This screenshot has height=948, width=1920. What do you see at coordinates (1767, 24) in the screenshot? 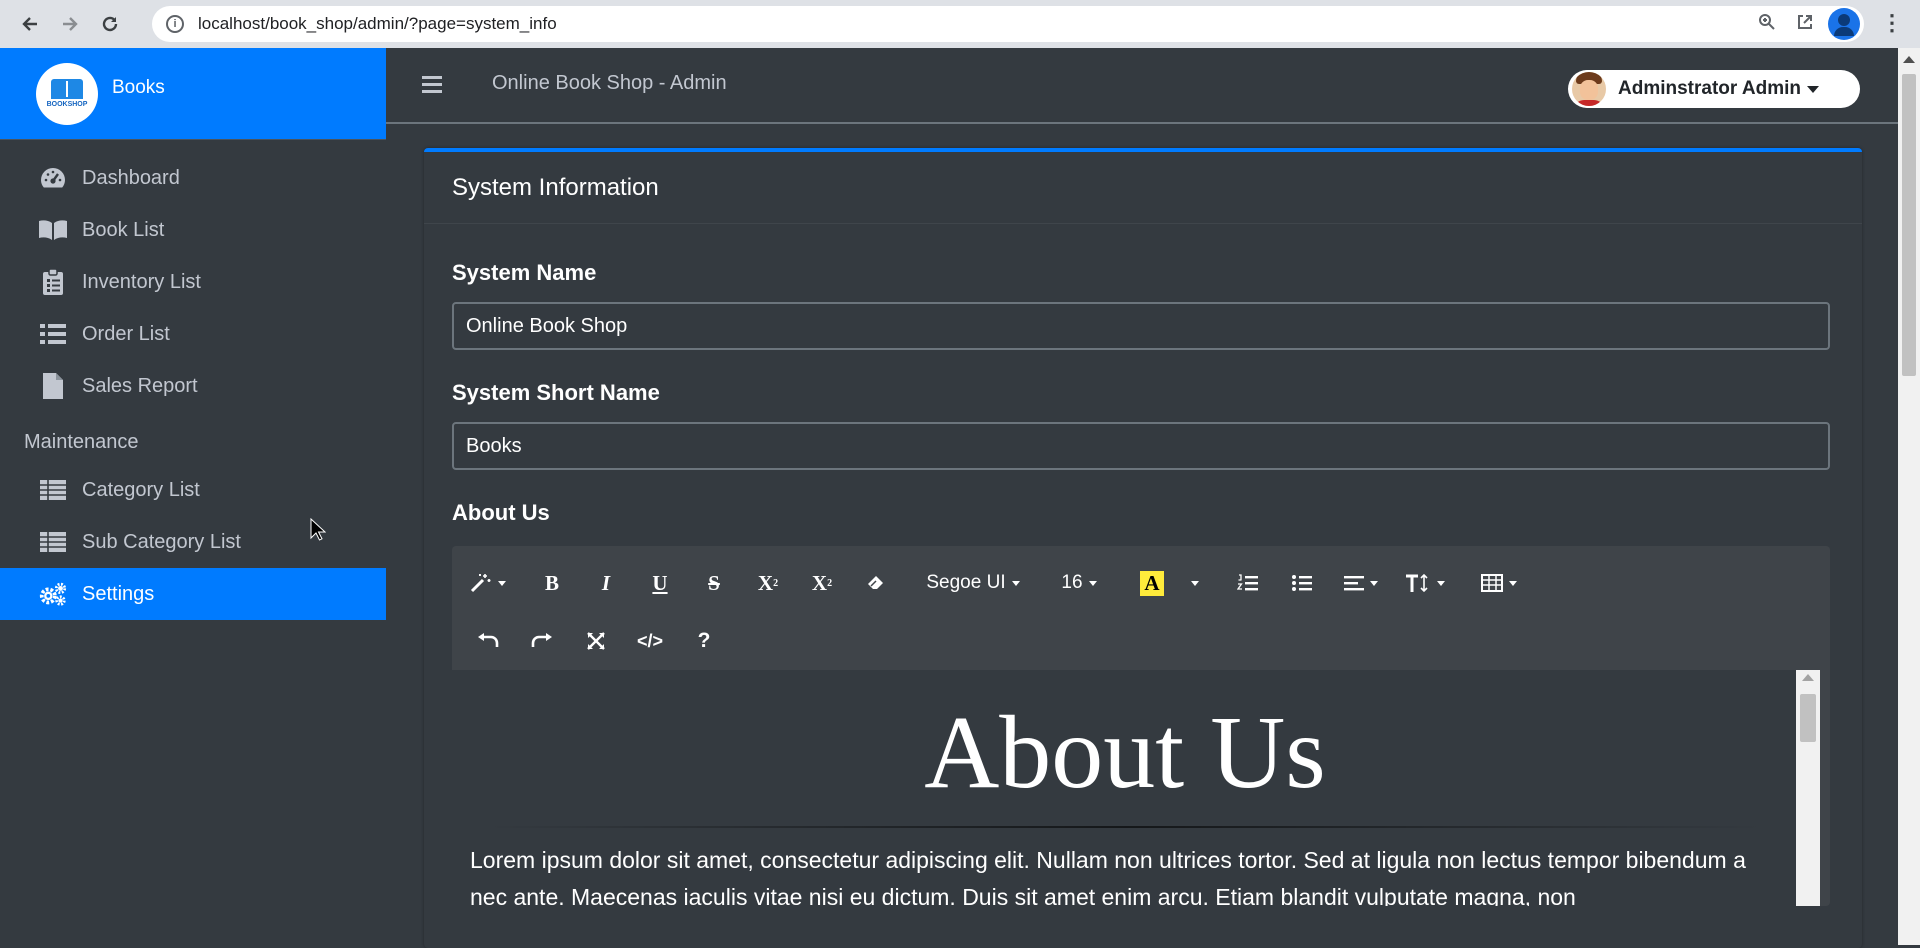
I see `zoom-icon` at bounding box center [1767, 24].